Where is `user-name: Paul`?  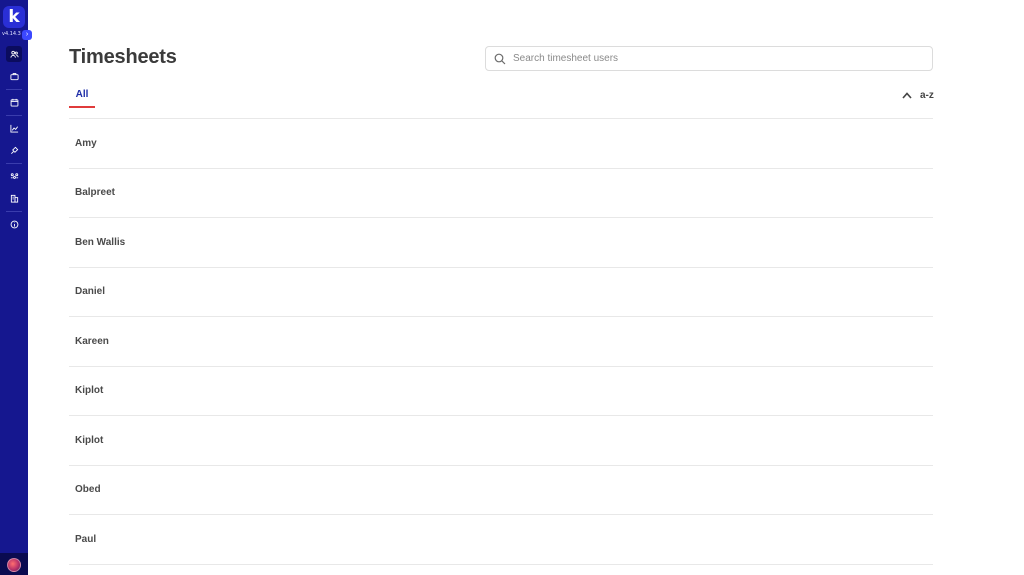 user-name: Paul is located at coordinates (86, 539).